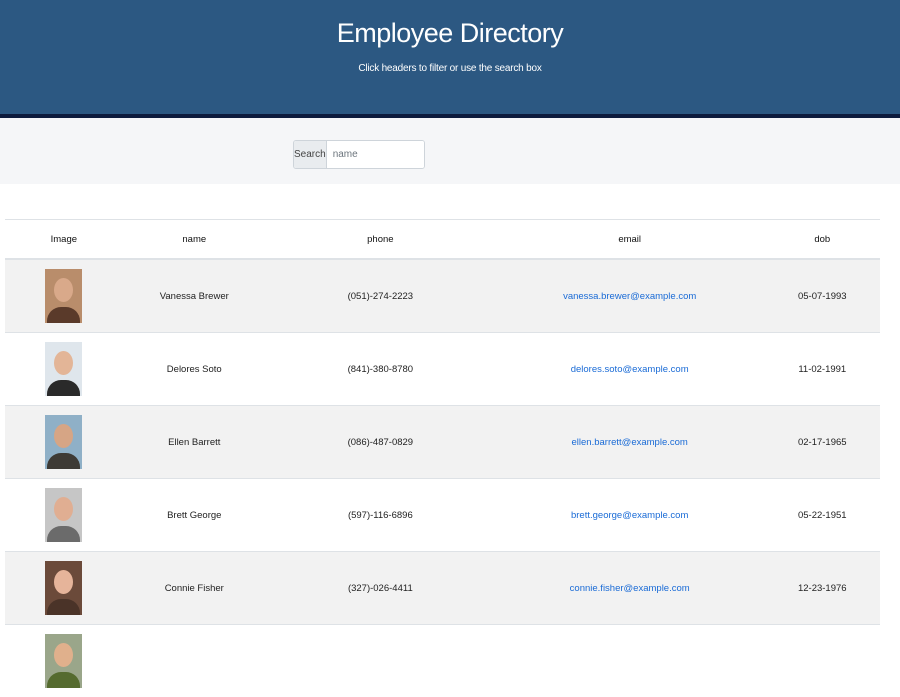  What do you see at coordinates (630, 661) in the screenshot?
I see `employee-email-cell` at bounding box center [630, 661].